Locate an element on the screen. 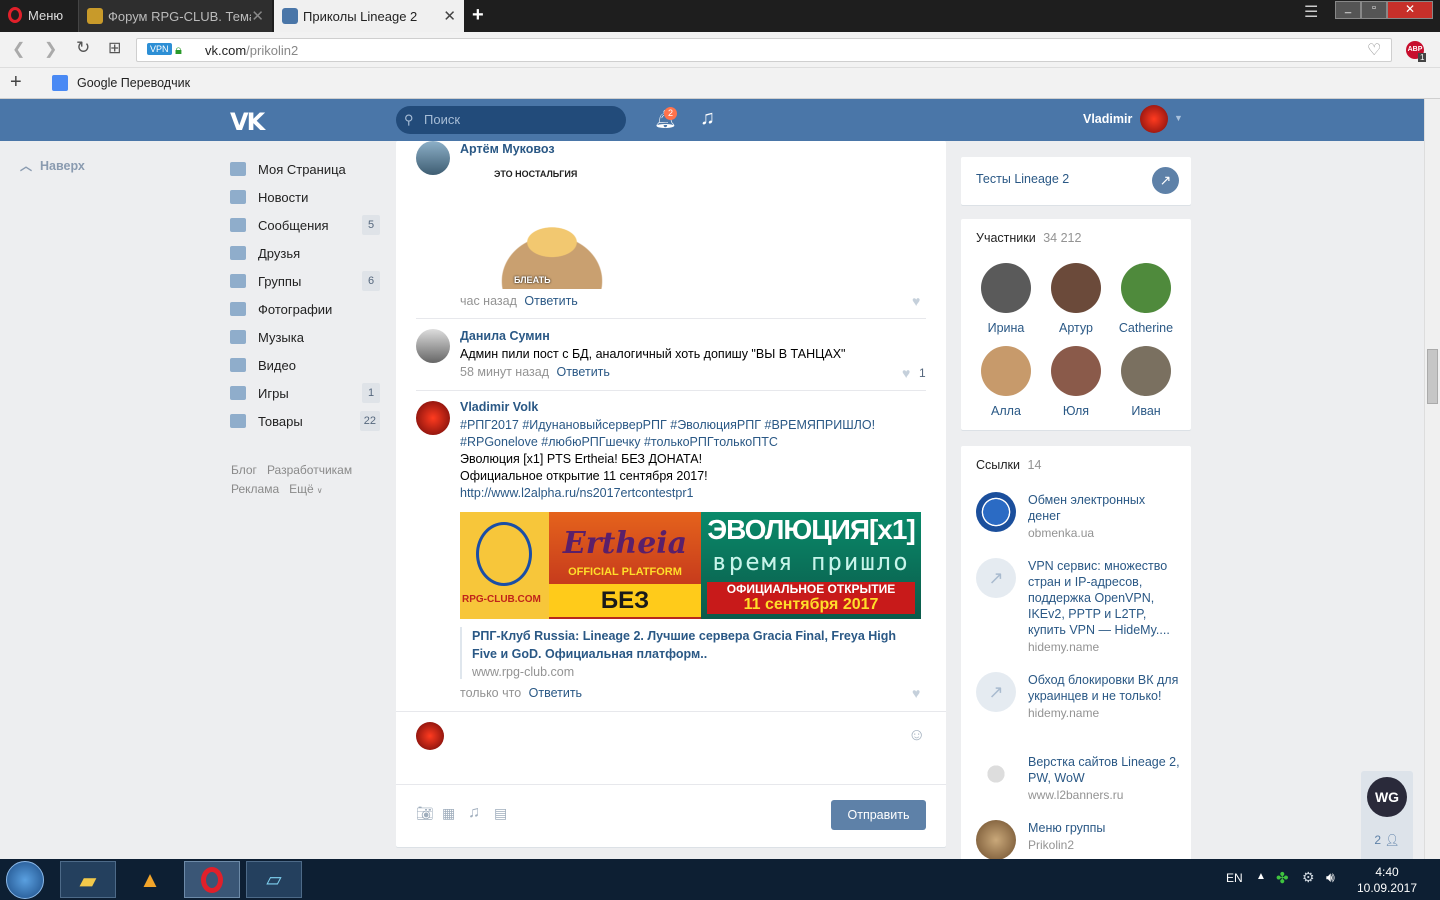 The image size is (1440, 900). footer-more-link: Ещё is located at coordinates (301, 489).